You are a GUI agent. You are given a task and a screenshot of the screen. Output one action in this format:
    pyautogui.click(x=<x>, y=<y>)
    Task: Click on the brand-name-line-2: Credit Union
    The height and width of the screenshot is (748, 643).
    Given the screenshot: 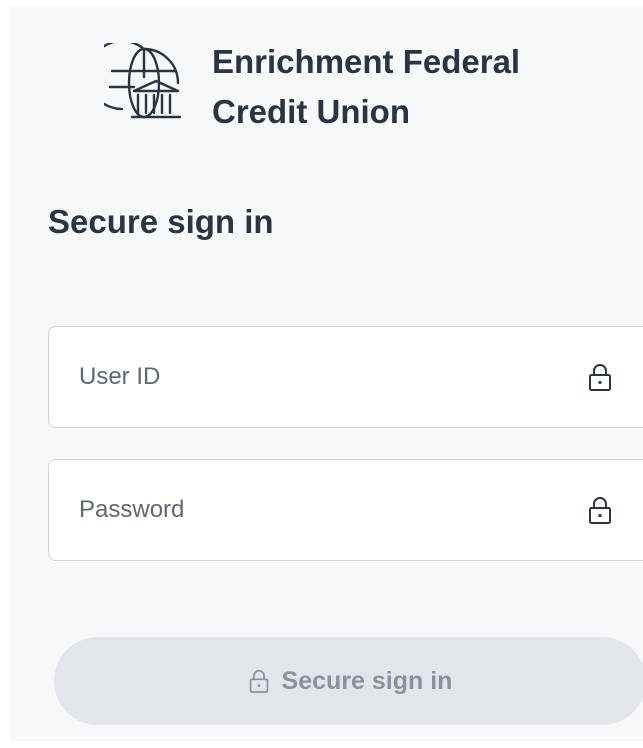 What is the action you would take?
    pyautogui.click(x=311, y=111)
    